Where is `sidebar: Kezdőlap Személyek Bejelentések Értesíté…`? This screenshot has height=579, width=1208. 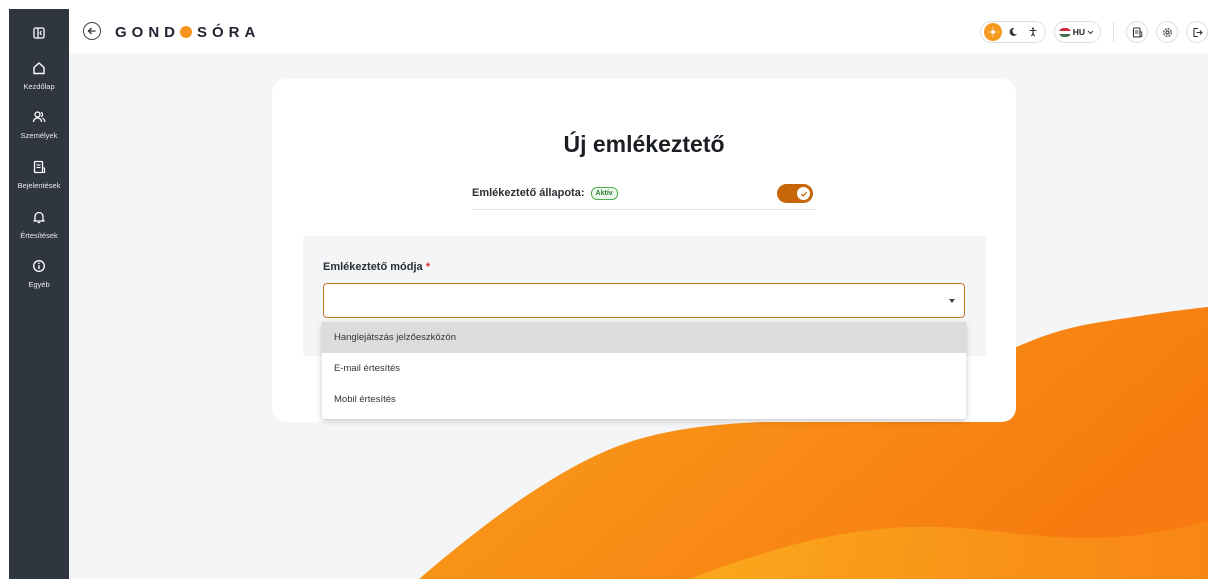
sidebar: Kezdőlap Személyek Bejelentések Értesíté… is located at coordinates (39, 294).